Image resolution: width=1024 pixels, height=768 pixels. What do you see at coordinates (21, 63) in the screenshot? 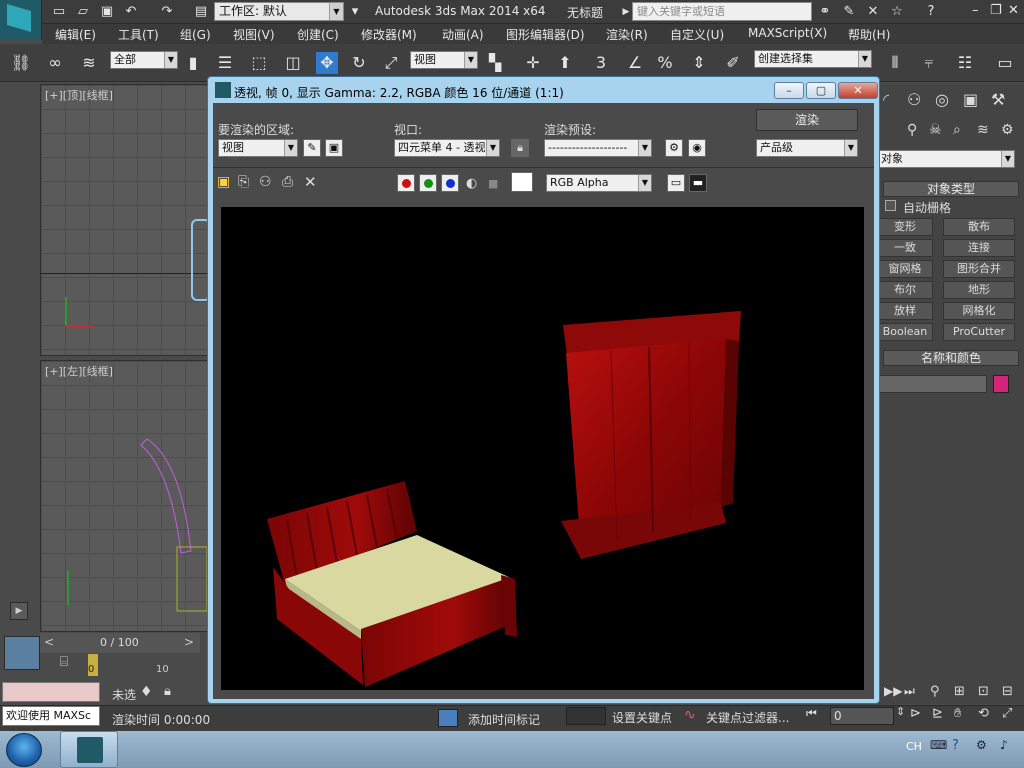
I see `link-icon: ⛓` at bounding box center [21, 63].